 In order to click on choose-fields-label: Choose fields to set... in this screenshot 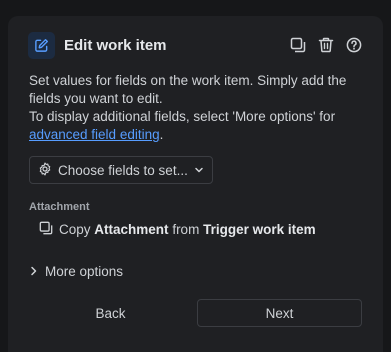, I will do `click(123, 170)`.